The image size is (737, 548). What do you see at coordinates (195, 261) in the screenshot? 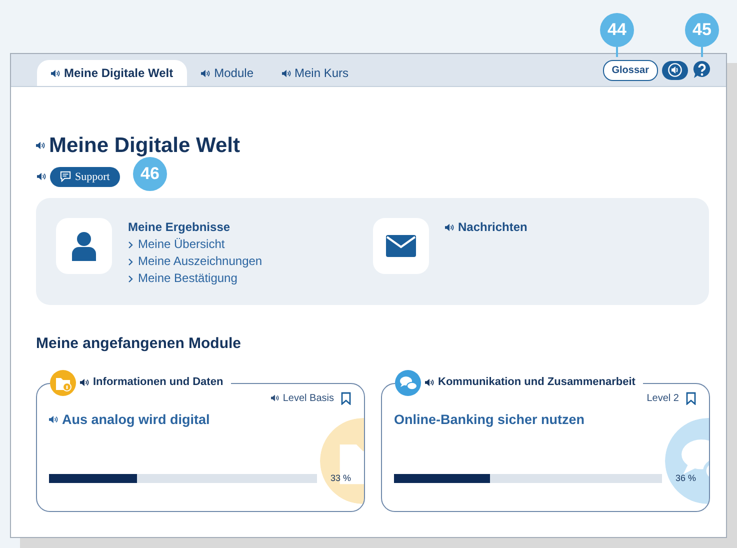
I see `results-link: Meine Auszeichnungen` at bounding box center [195, 261].